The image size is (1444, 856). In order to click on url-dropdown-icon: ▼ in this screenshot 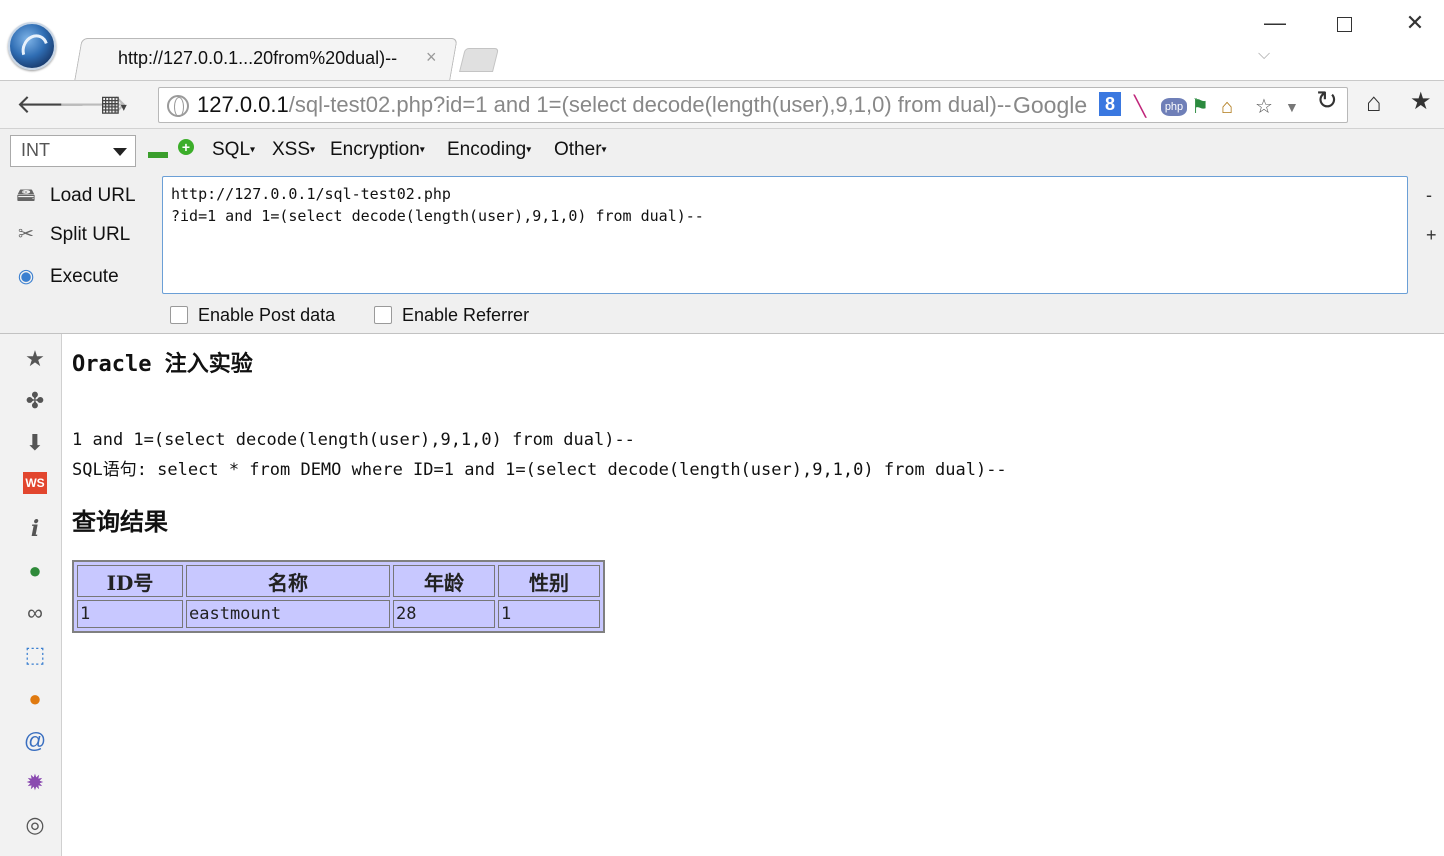, I will do `click(1292, 107)`.